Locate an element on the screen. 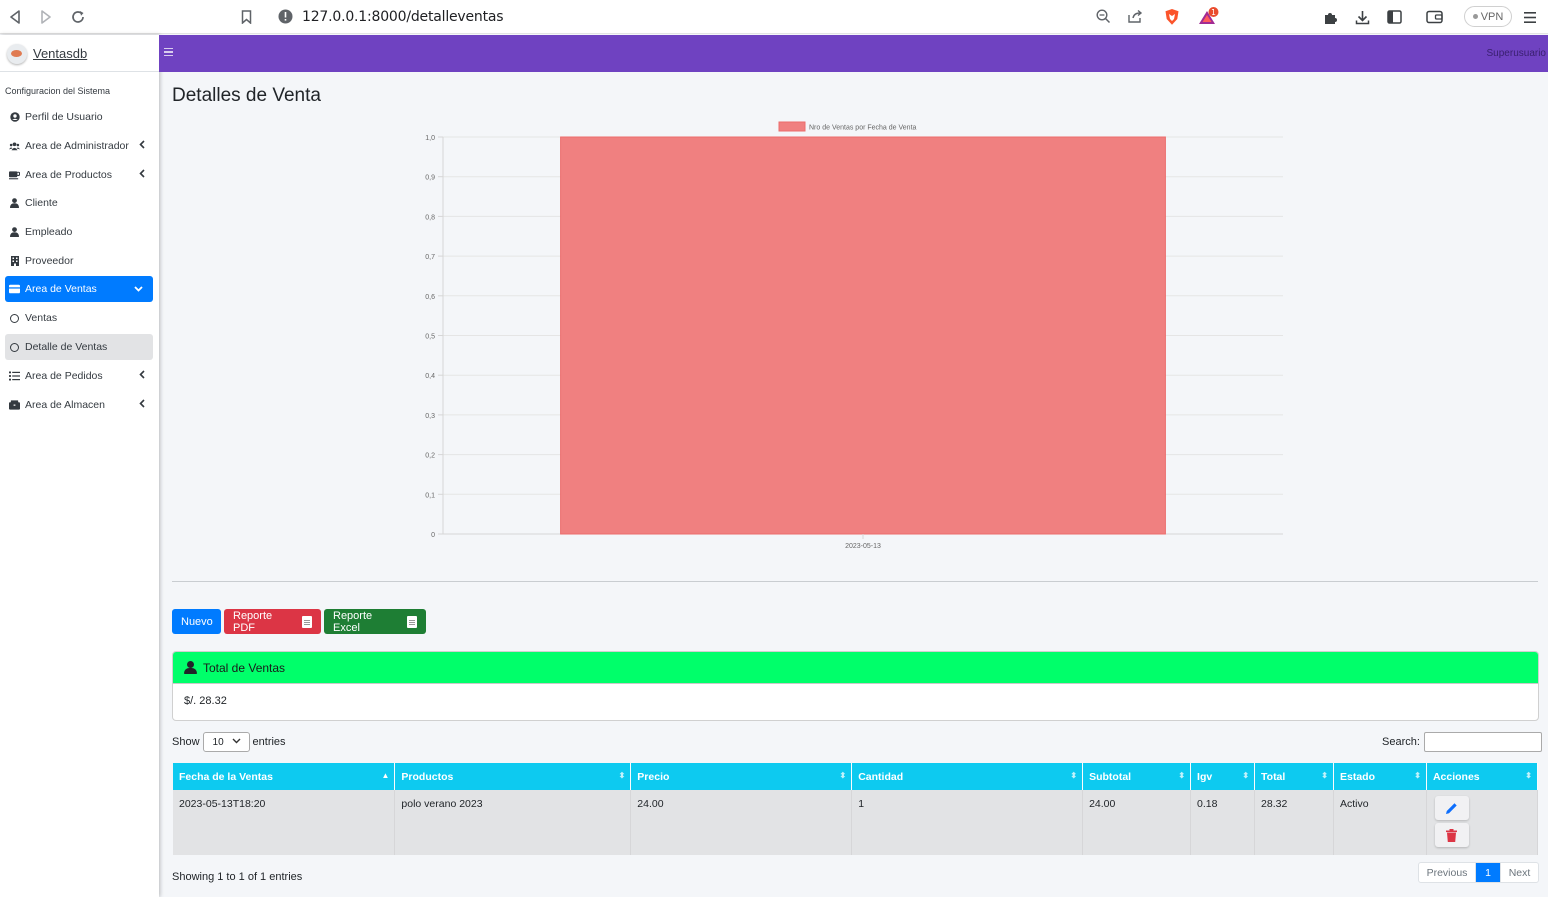 Image resolution: width=1548 pixels, height=897 pixels. zoom-icon is located at coordinates (1103, 18).